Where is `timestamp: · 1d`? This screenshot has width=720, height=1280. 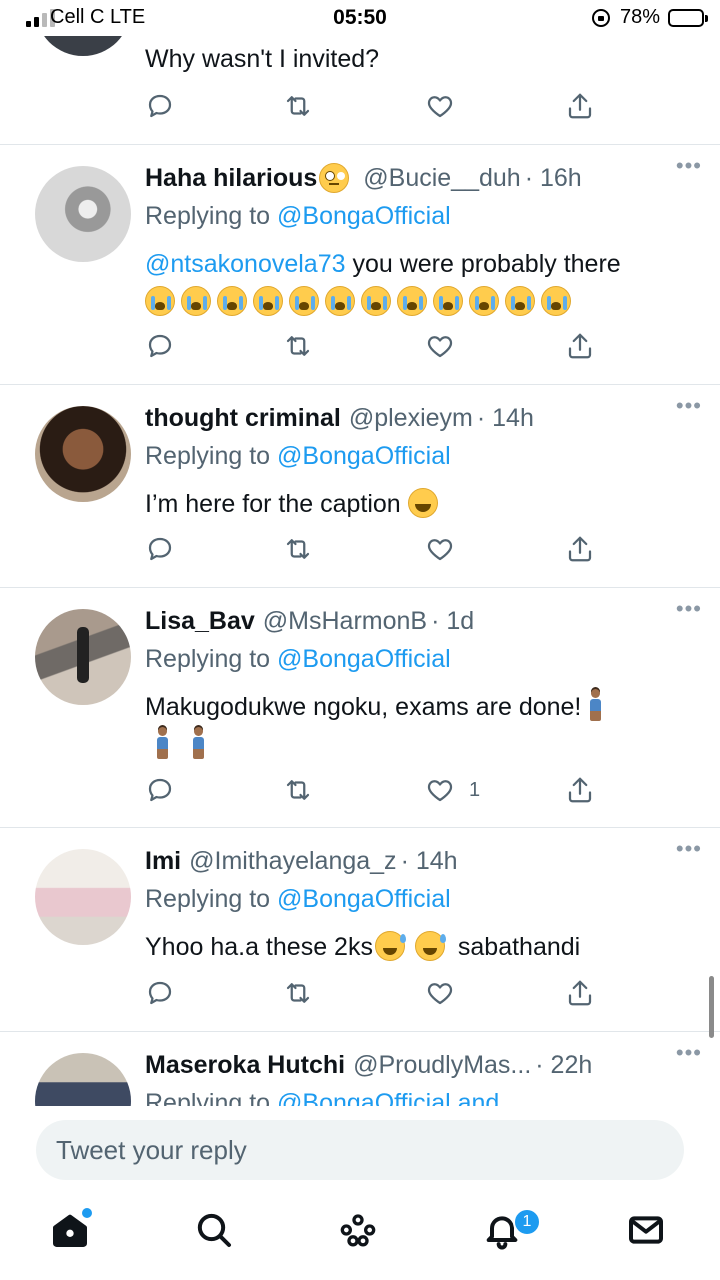 timestamp: · 1d is located at coordinates (453, 620).